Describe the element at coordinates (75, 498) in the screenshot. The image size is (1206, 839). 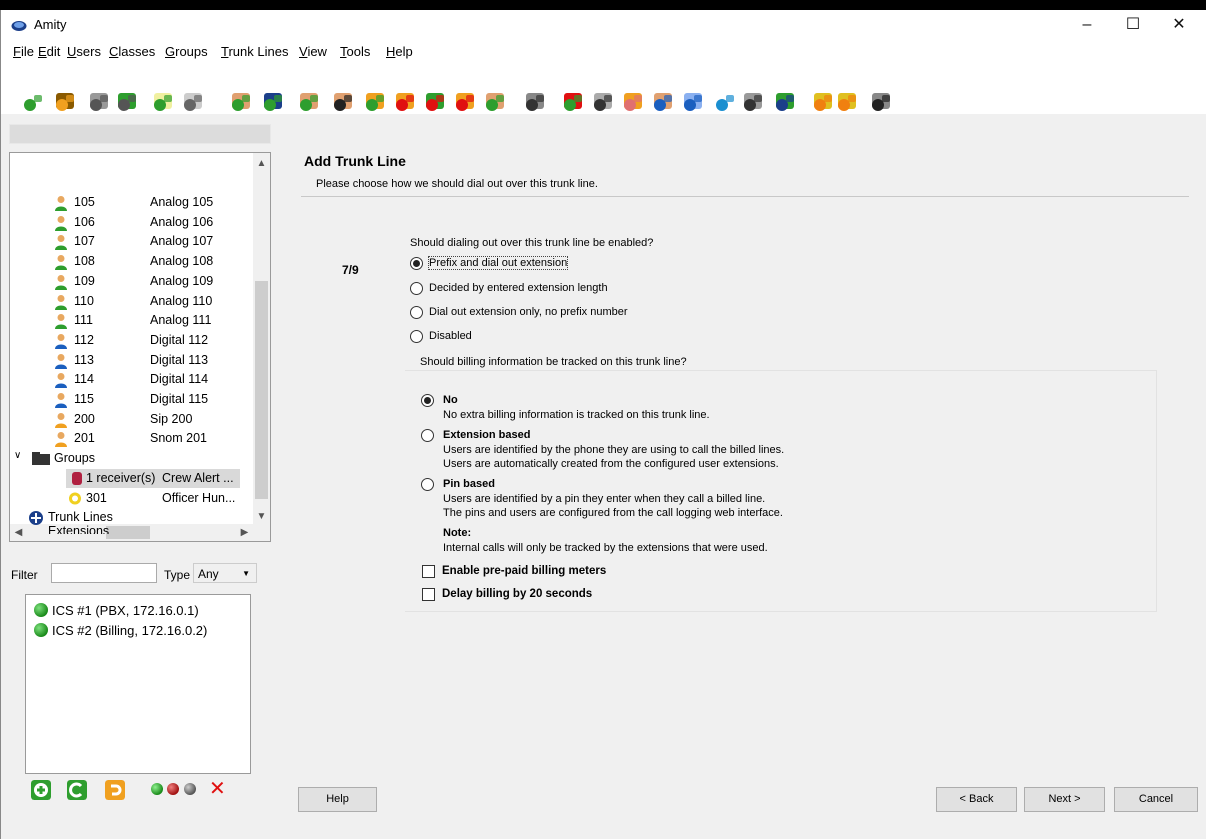
I see `hunt-group-icon` at that location.